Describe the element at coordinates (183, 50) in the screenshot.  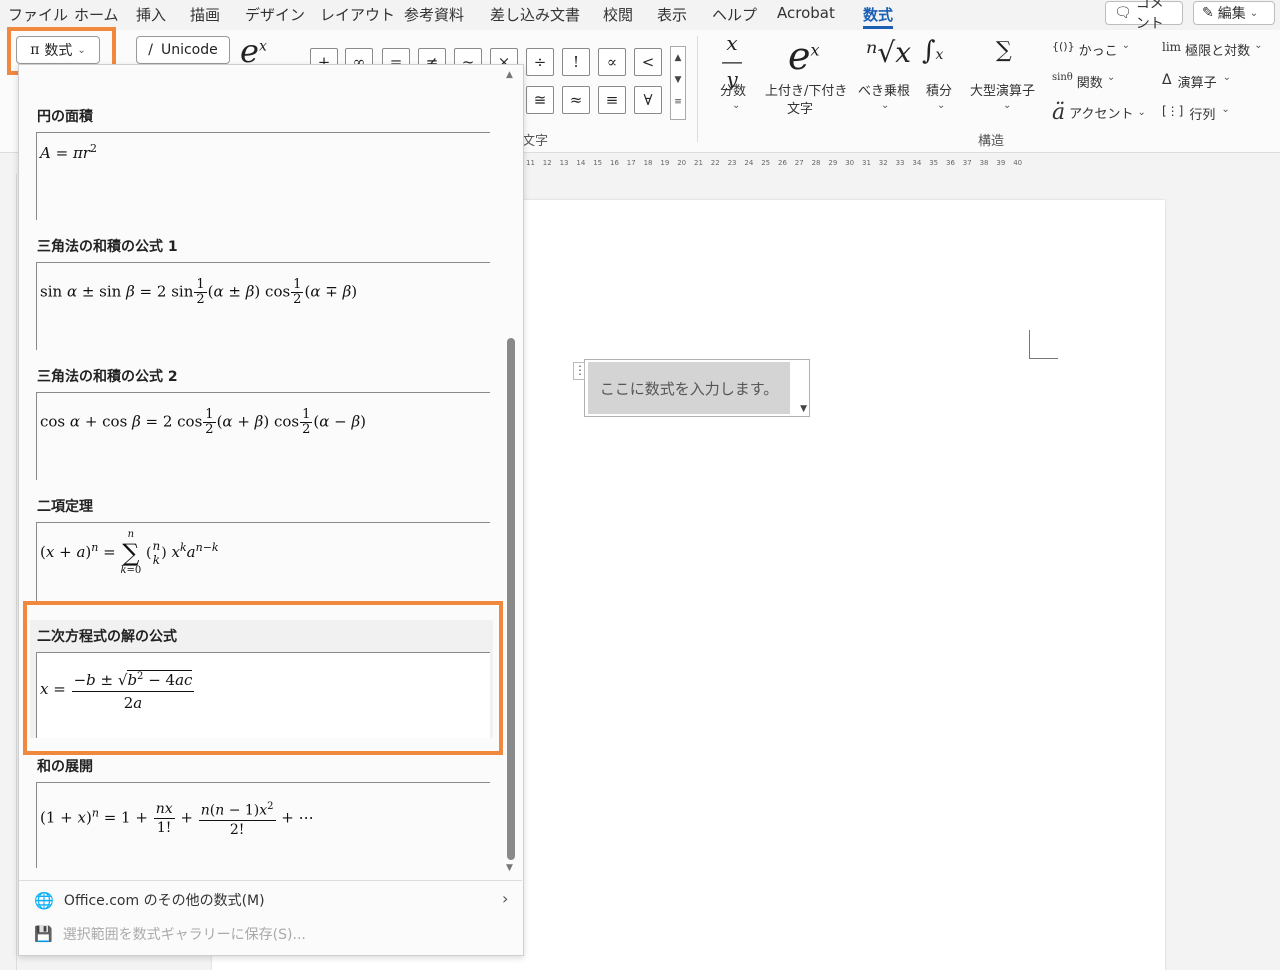
I see `unicode-button: / Unicode` at that location.